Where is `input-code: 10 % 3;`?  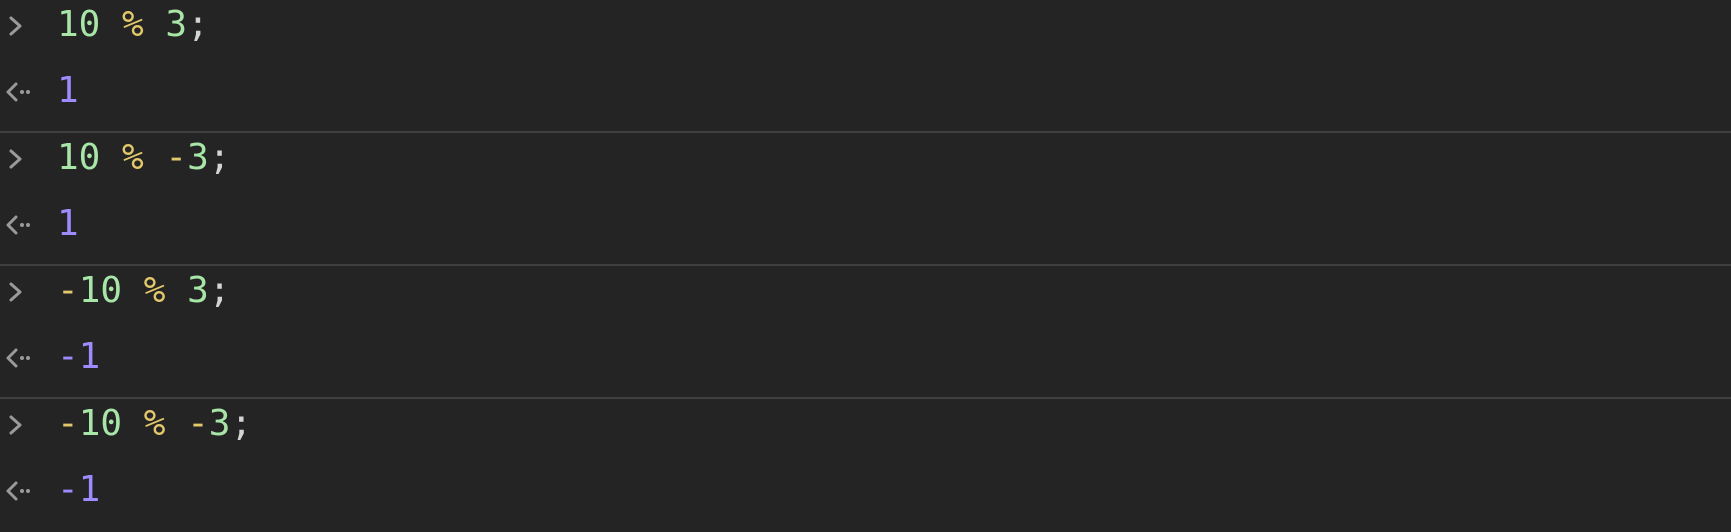
input-code: 10 % 3; is located at coordinates (133, 25).